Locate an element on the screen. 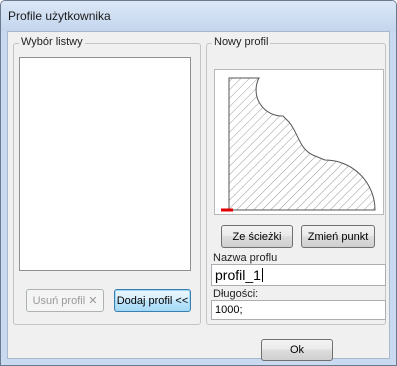 The width and height of the screenshot is (397, 366). profile-name-field: profil_1 is located at coordinates (298, 275).